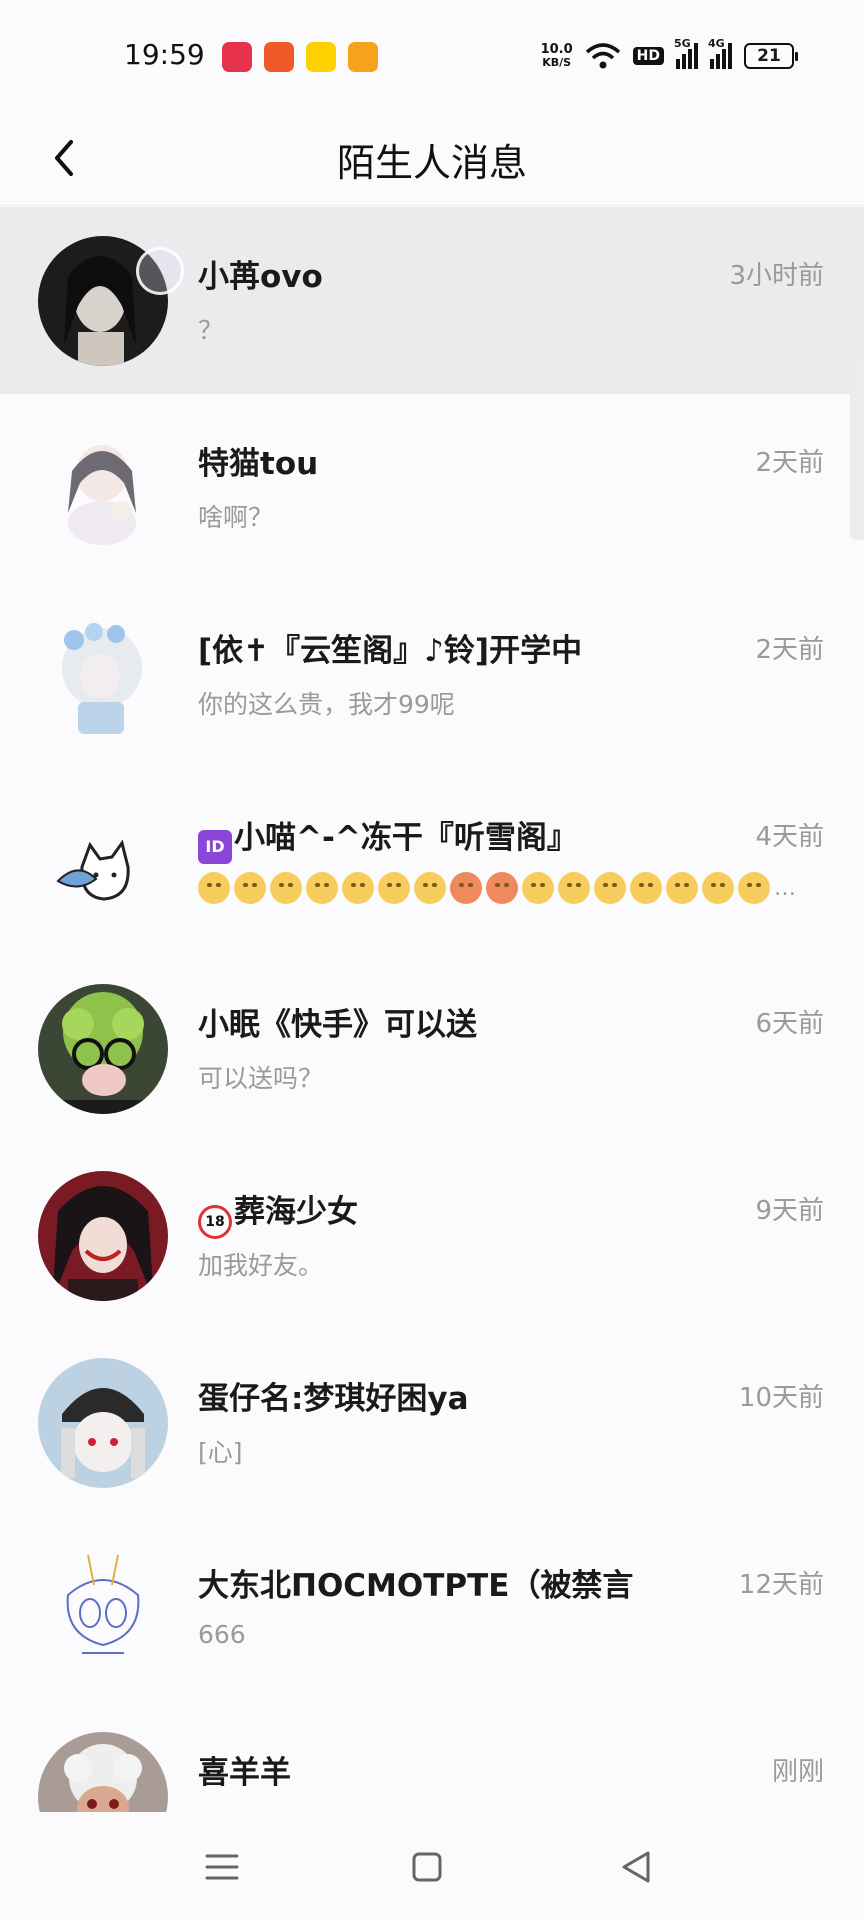 The height and width of the screenshot is (1920, 864). Describe the element at coordinates (432, 1048) in the screenshot. I see `conversation-item: 小眠《快手》可以送 6天前 可以送吗？` at that location.